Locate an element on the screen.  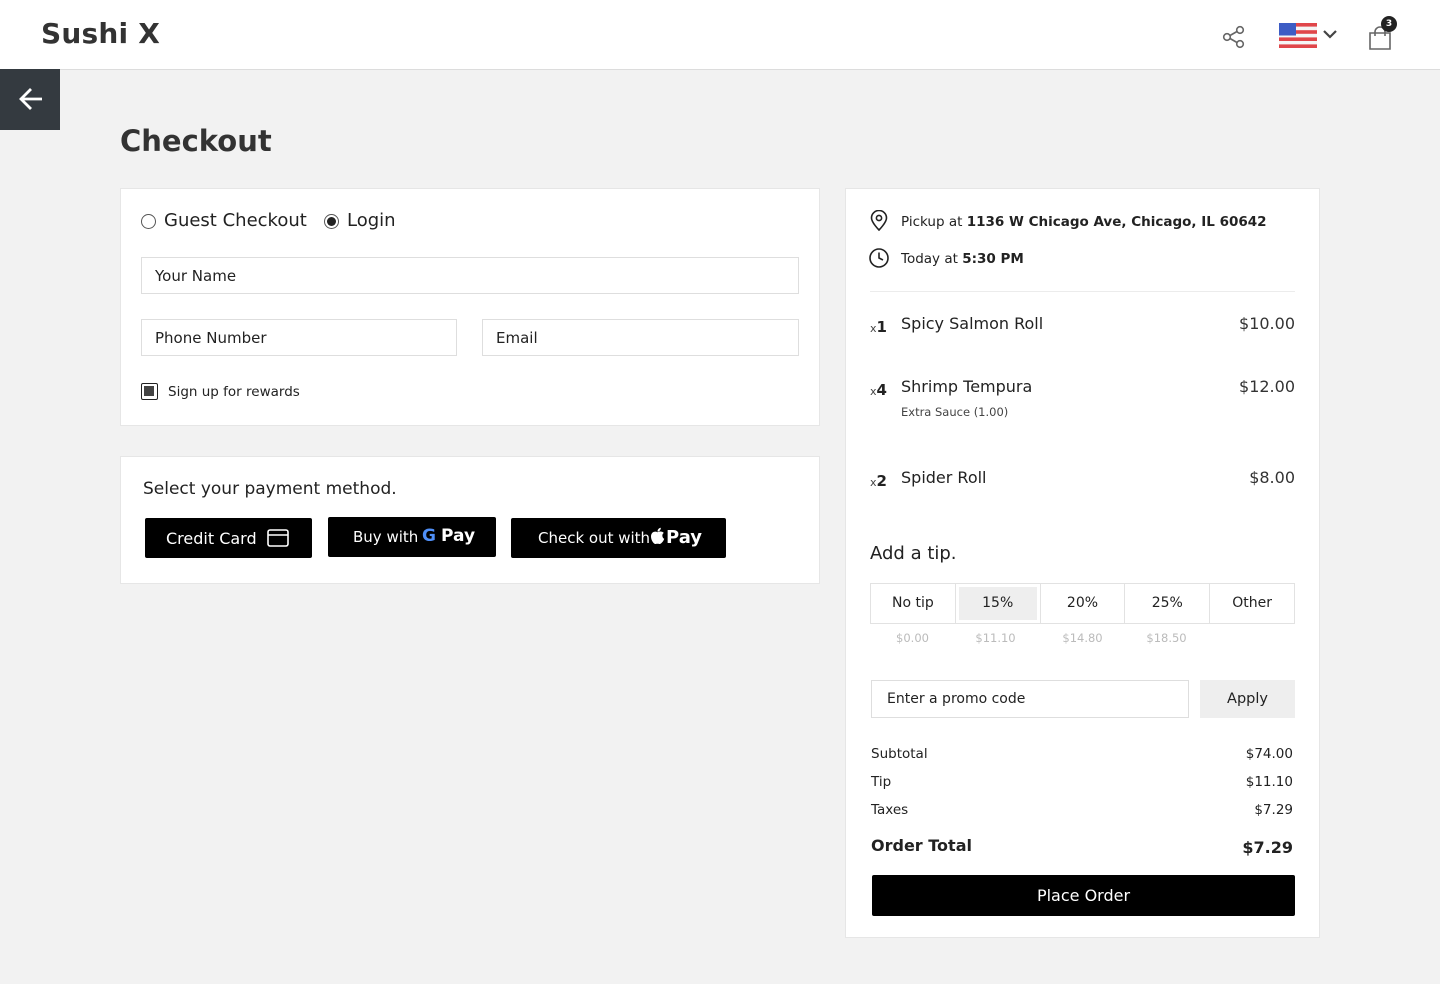
tip-amount: $14.80 is located at coordinates (1082, 638).